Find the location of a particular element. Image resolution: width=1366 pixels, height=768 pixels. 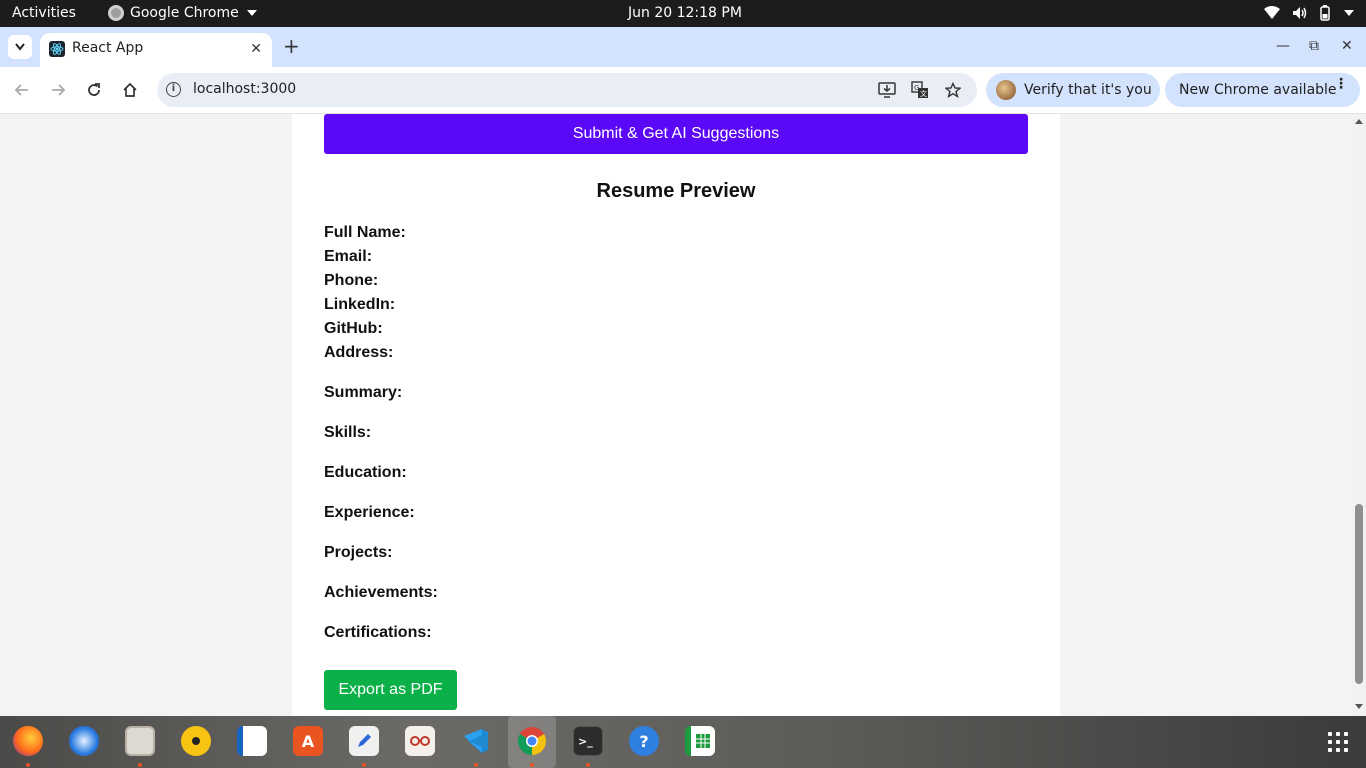

reload-button is located at coordinates (94, 90).